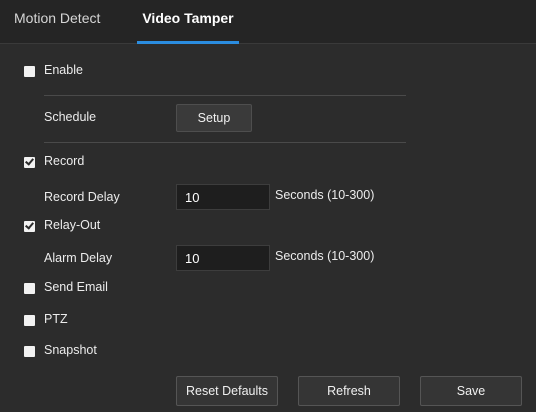  I want to click on relay-out-row: Relay-Out, so click(268, 228).